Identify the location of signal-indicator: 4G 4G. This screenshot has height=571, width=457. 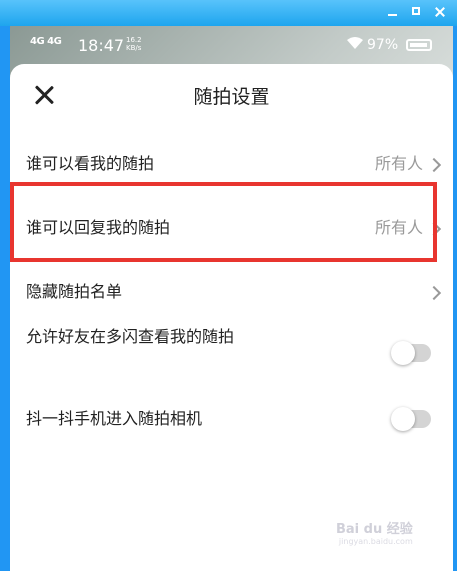
(46, 41).